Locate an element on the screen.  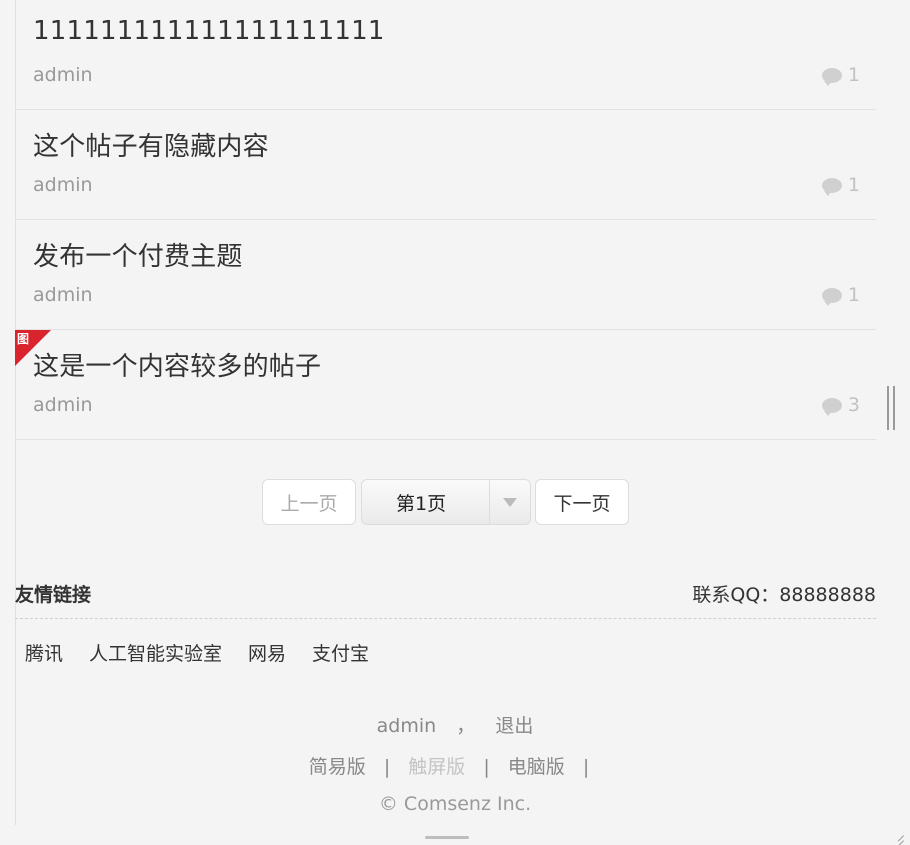
contact-qq: 联系QQ：88888888 is located at coordinates (784, 595).